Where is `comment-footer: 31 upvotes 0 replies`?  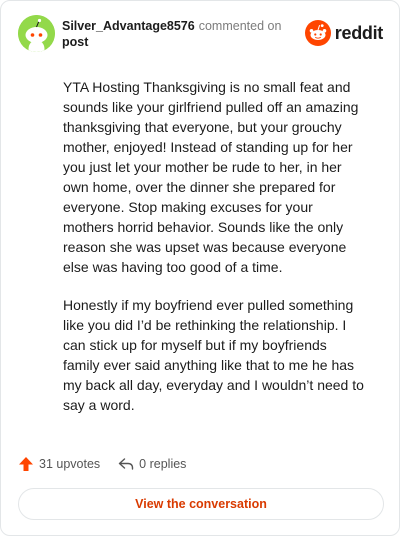 comment-footer: 31 upvotes 0 replies is located at coordinates (102, 464).